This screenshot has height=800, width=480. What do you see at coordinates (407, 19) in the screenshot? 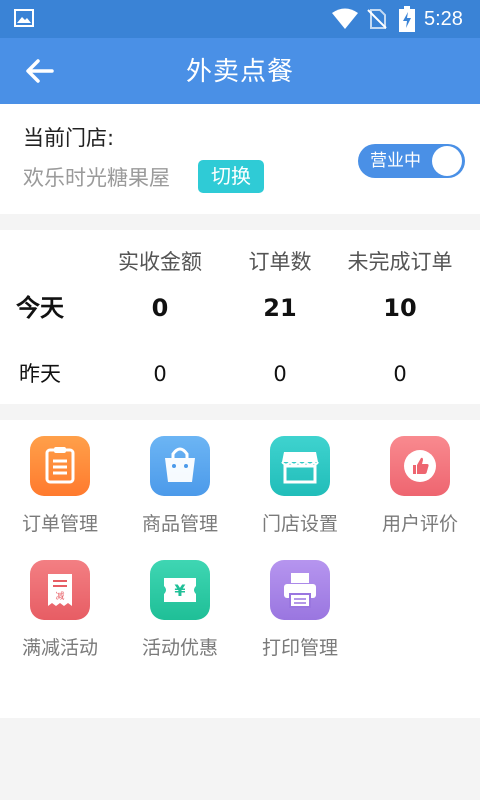
I see `battery-charging-icon` at bounding box center [407, 19].